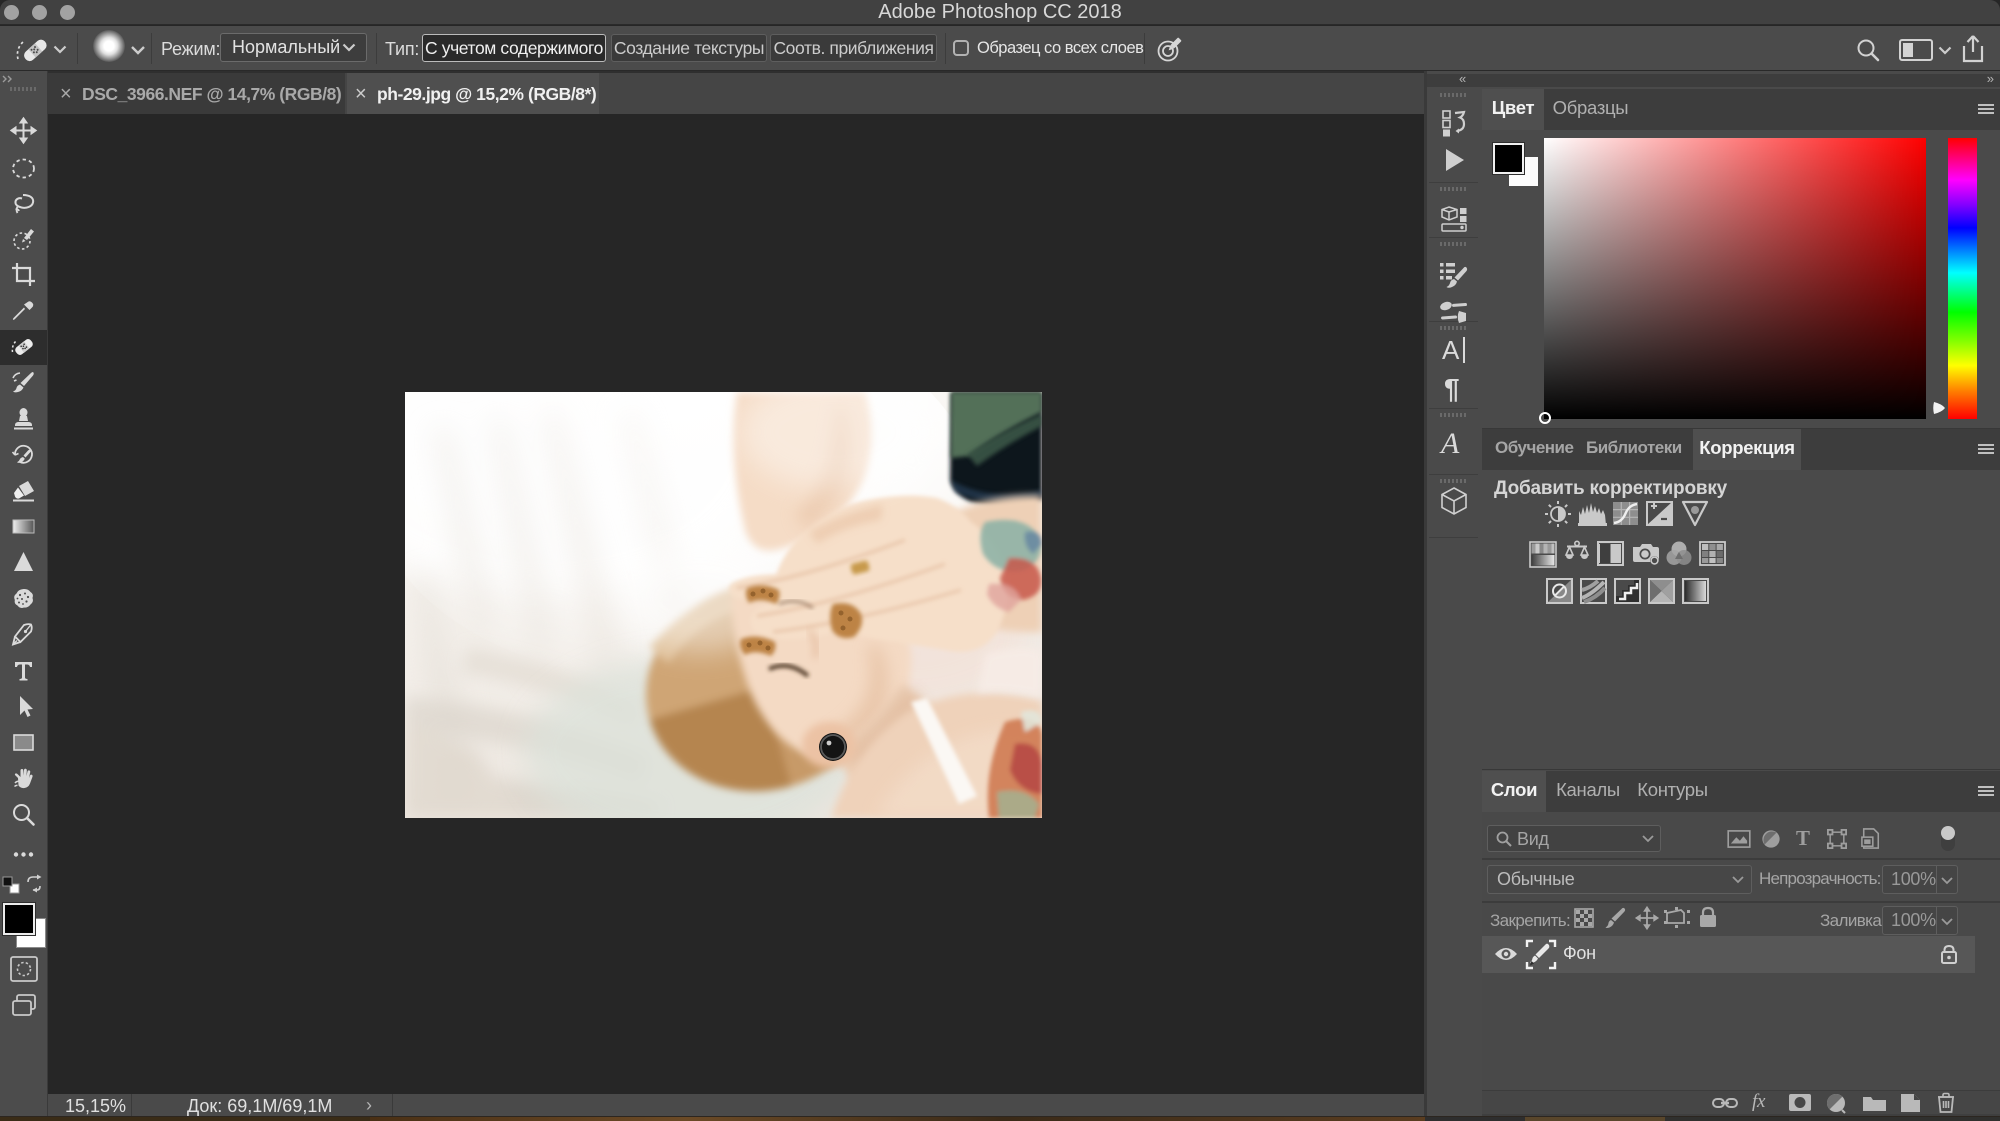  Describe the element at coordinates (1803, 838) in the screenshot. I see `svg-text: T` at that location.